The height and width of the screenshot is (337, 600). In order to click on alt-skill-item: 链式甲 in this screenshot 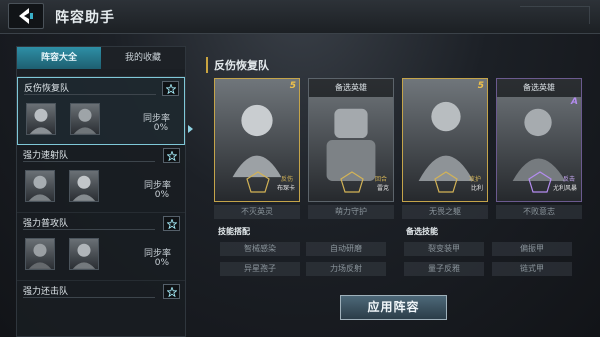, I will do `click(532, 269)`.